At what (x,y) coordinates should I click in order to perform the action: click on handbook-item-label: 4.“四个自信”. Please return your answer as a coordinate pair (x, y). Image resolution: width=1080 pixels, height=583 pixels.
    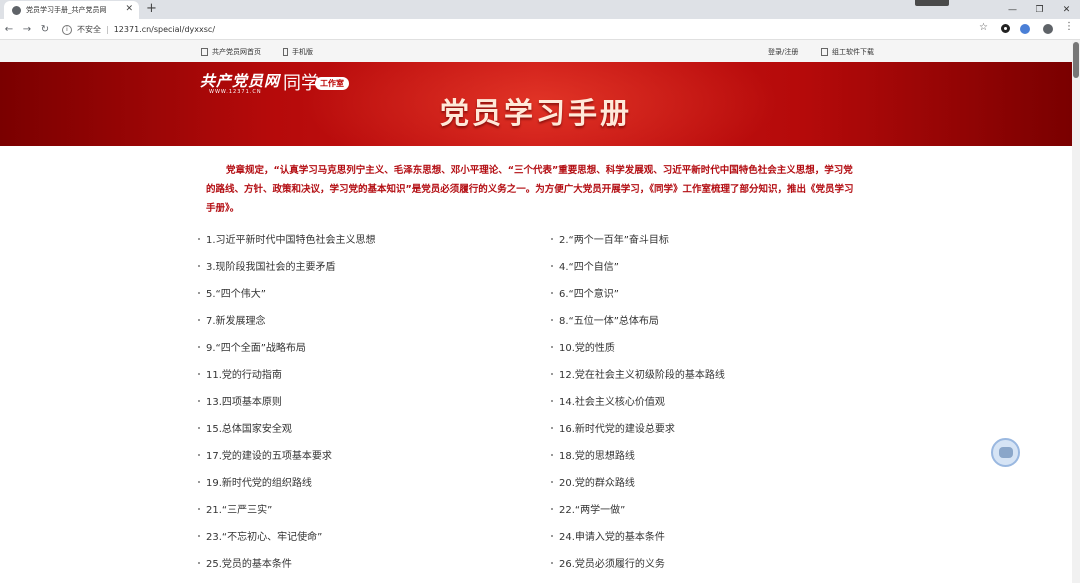
    Looking at the image, I should click on (589, 265).